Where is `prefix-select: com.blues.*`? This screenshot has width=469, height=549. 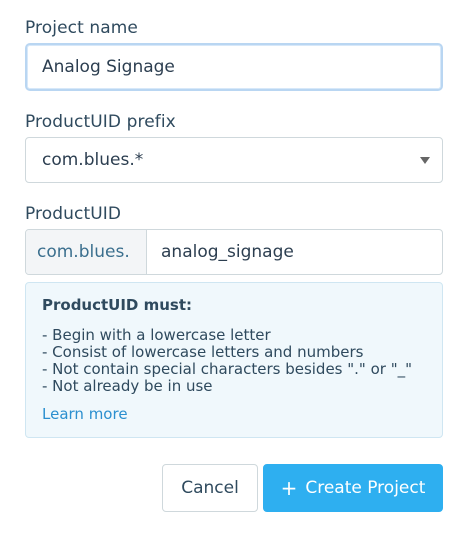 prefix-select: com.blues.* is located at coordinates (234, 160).